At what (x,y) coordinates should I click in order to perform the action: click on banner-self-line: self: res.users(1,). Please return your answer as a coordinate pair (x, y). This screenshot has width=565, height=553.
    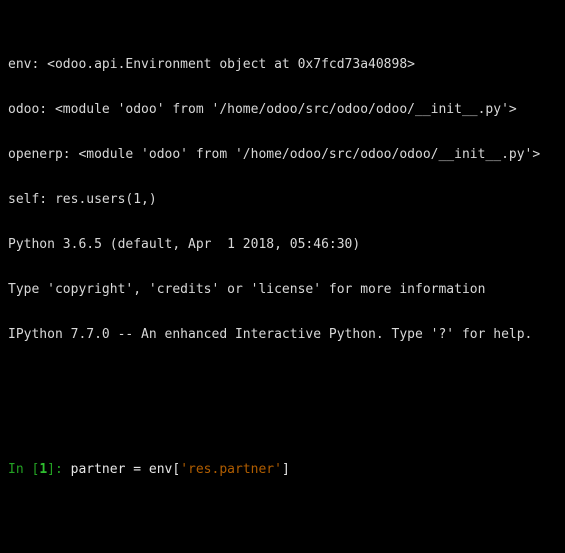
    Looking at the image, I should click on (82, 199).